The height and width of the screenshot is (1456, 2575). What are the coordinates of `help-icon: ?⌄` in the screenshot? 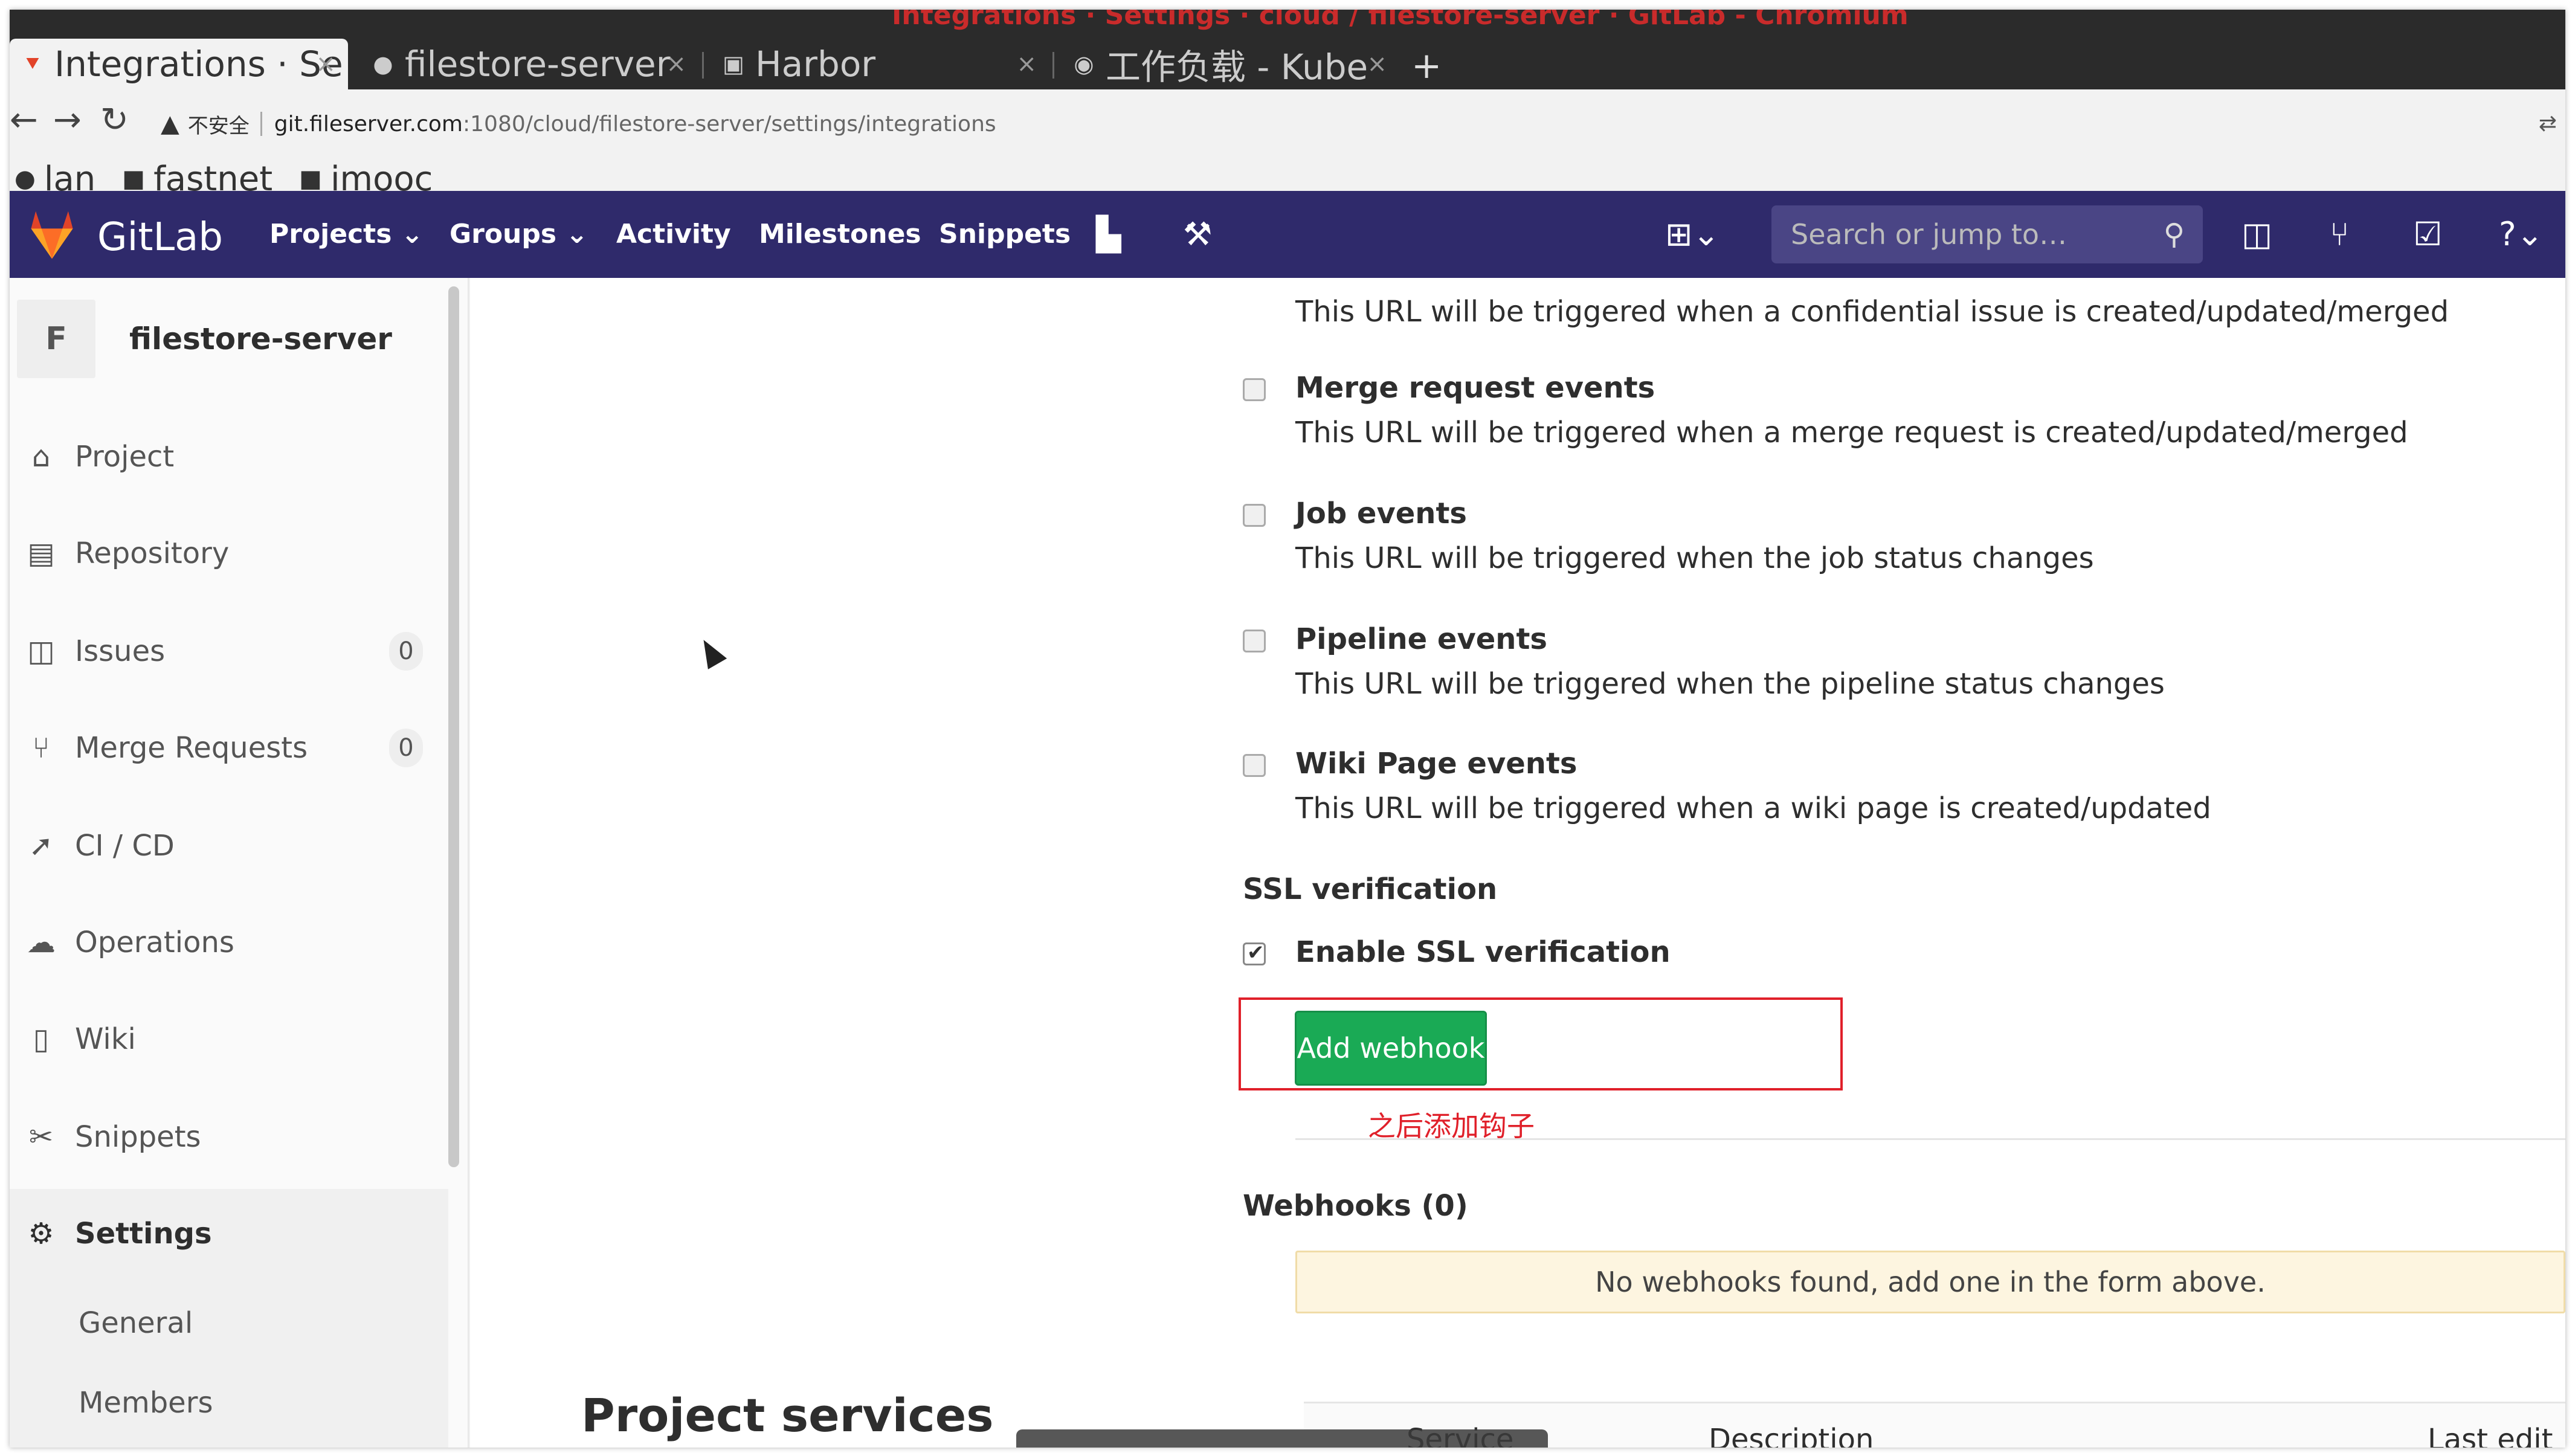 It's located at (2521, 234).